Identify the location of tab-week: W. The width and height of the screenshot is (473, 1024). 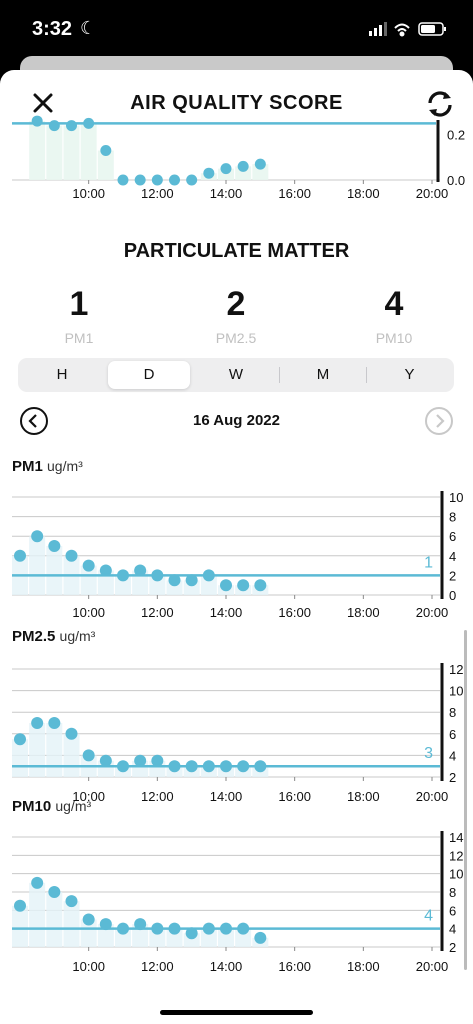
(236, 375).